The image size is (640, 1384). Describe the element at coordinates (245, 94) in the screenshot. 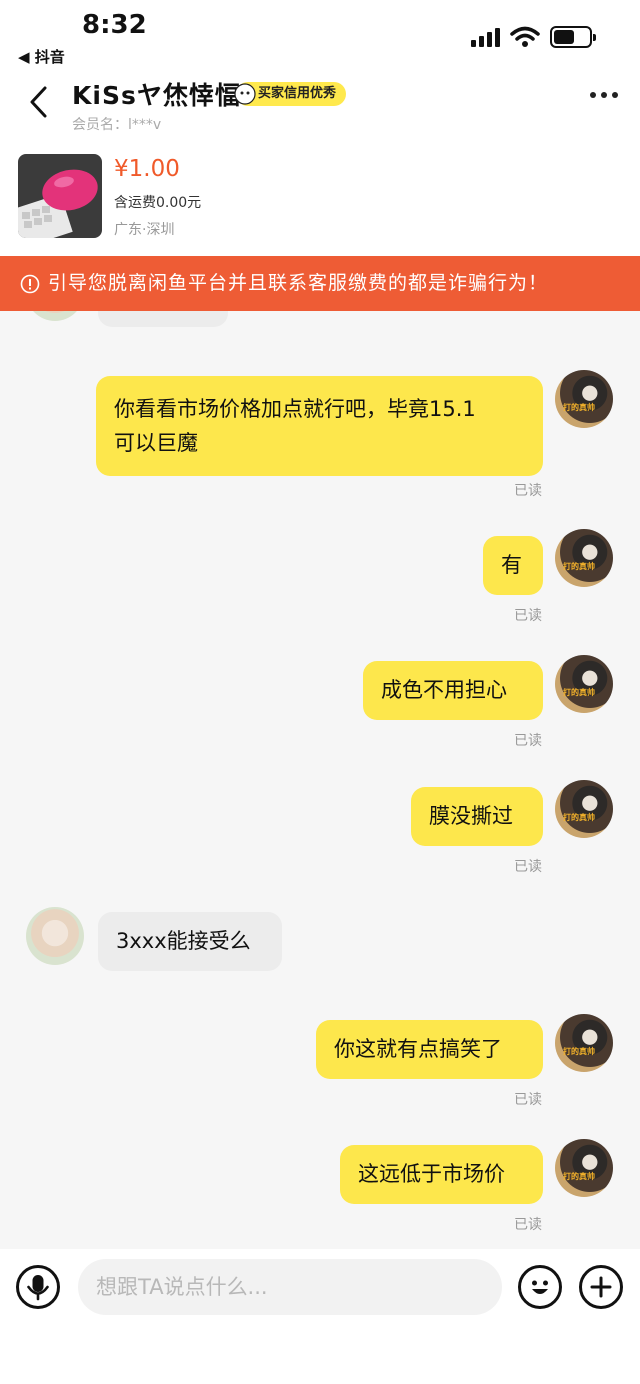

I see `badge-mascot-icon` at that location.